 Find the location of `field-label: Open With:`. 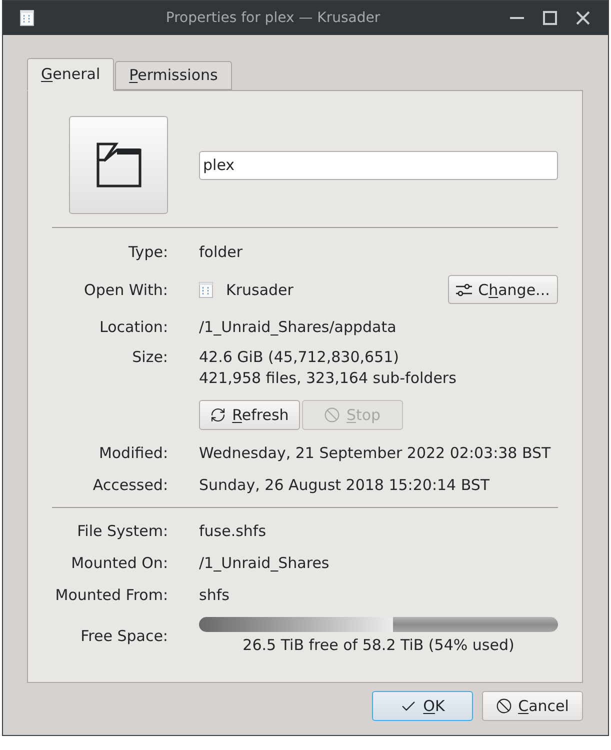

field-label: Open With: is located at coordinates (125, 290).